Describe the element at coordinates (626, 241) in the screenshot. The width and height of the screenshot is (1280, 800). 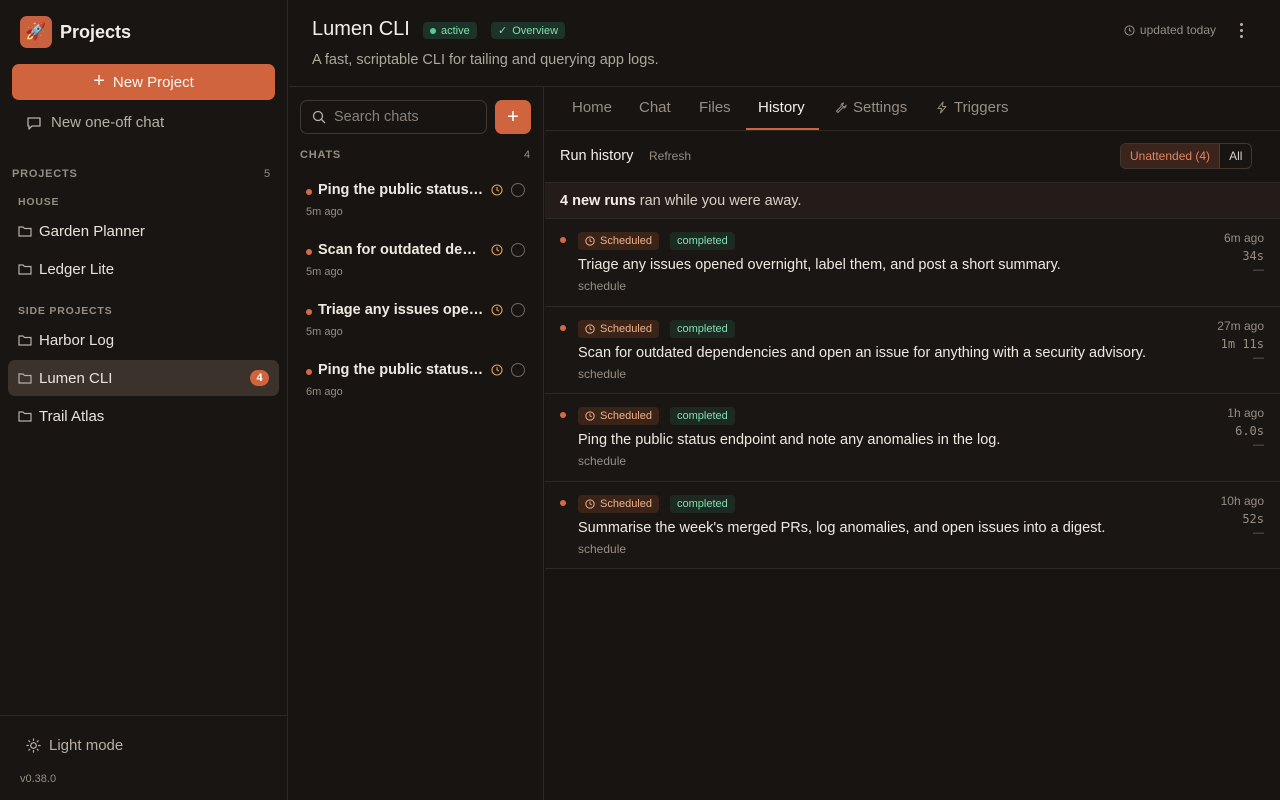
I see `trigger-label: Scheduled` at that location.